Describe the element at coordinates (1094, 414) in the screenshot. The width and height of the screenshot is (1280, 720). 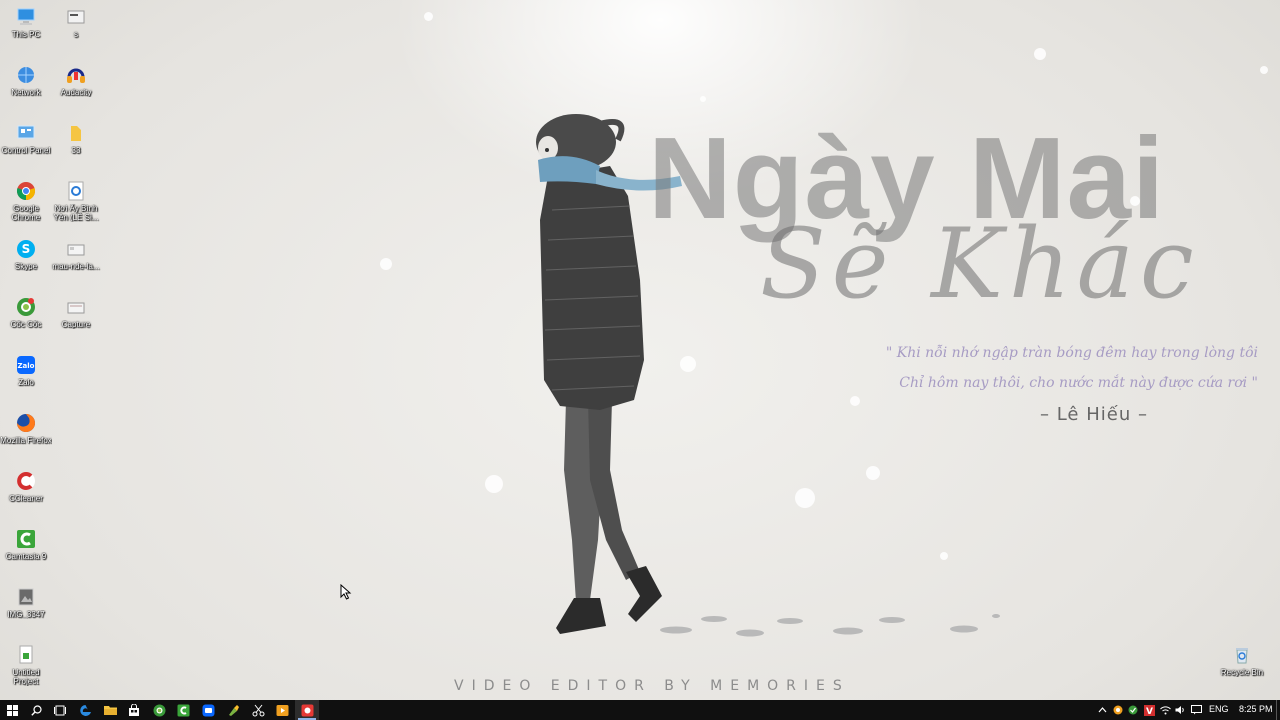
I see `wallpaper-artist: – Lê Hiếu –` at that location.